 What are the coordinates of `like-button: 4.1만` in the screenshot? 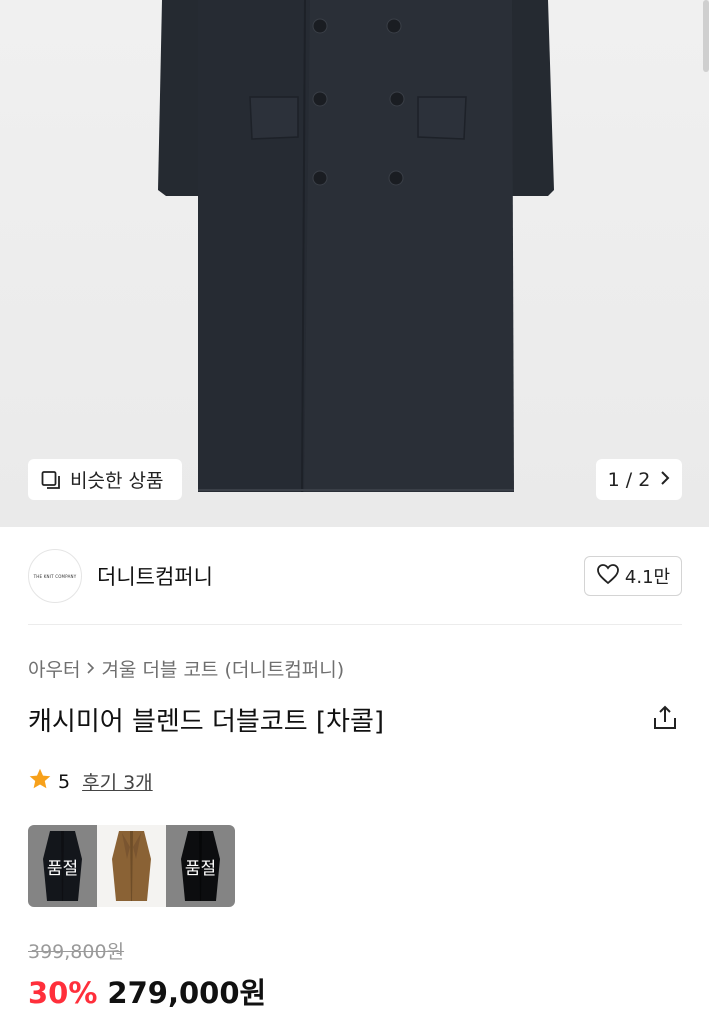 It's located at (633, 576).